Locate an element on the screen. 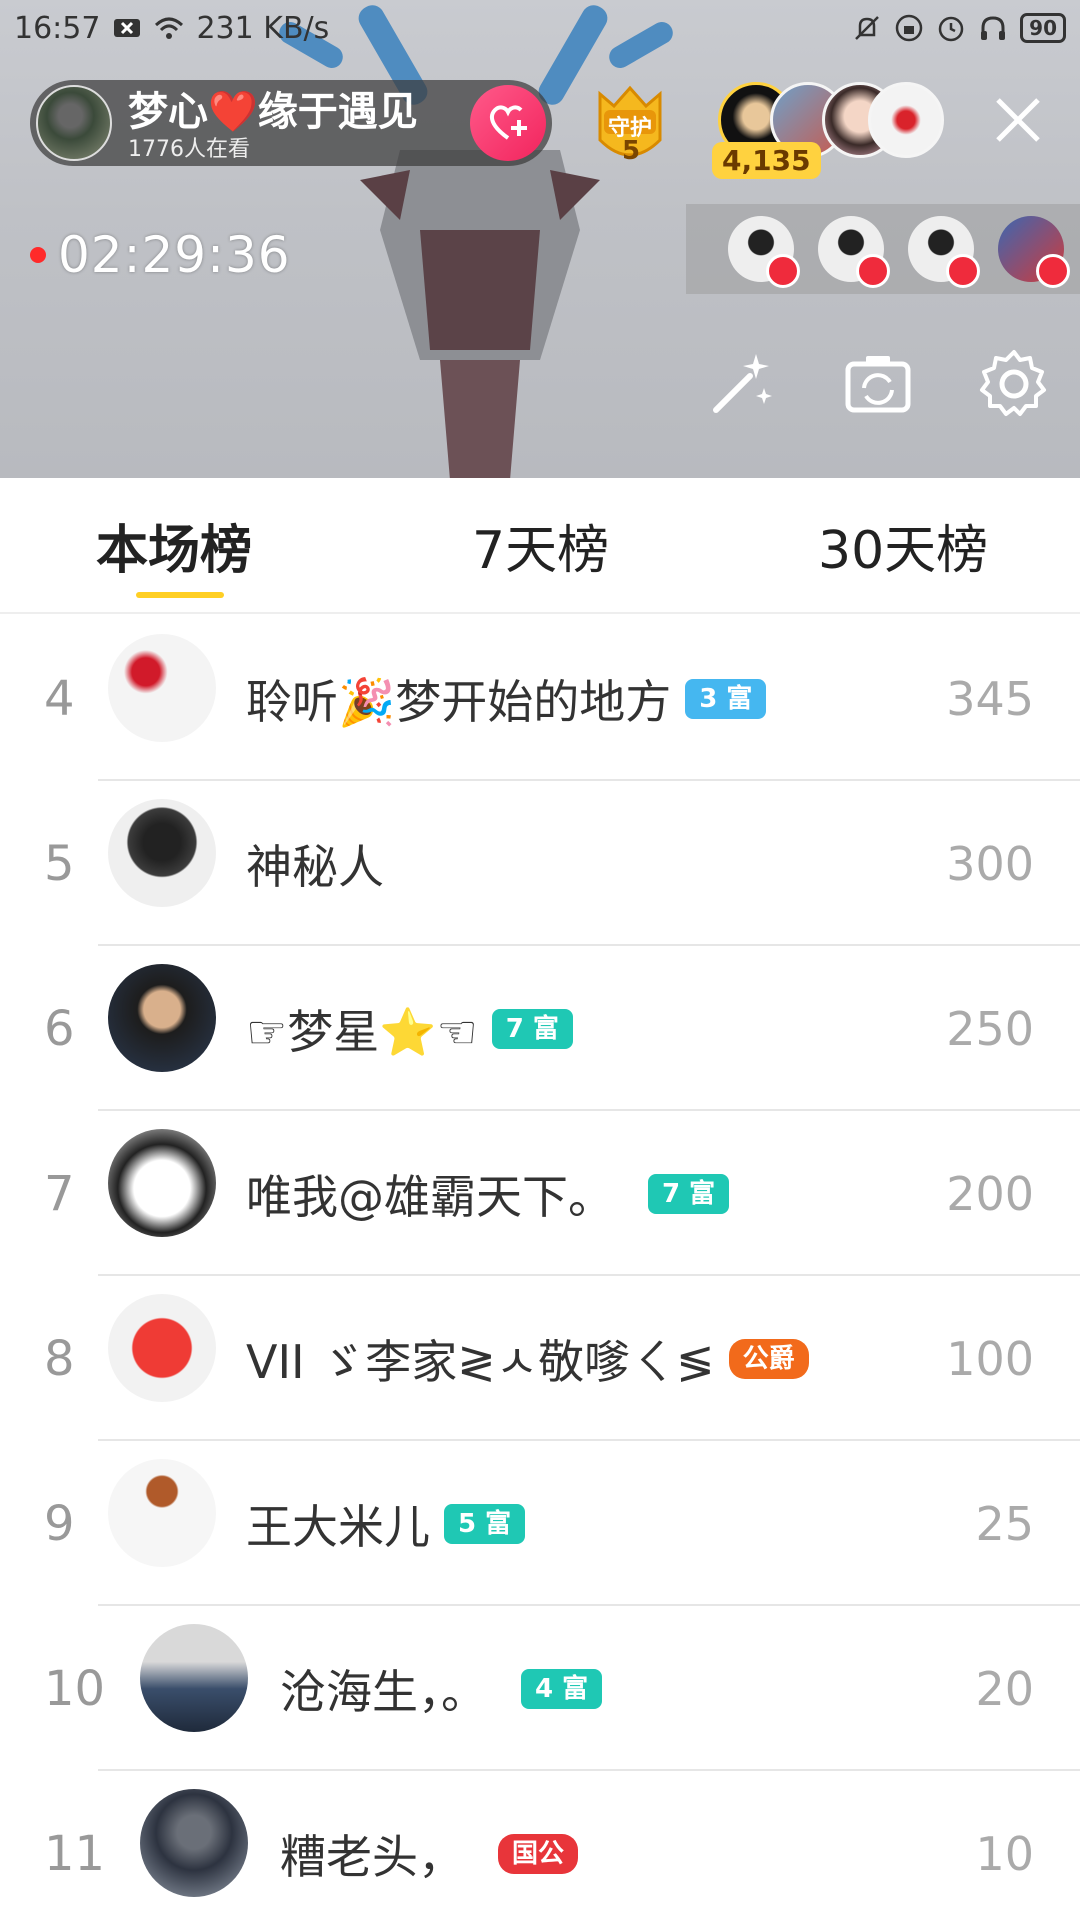  rank-number: 6 is located at coordinates (59, 1028).